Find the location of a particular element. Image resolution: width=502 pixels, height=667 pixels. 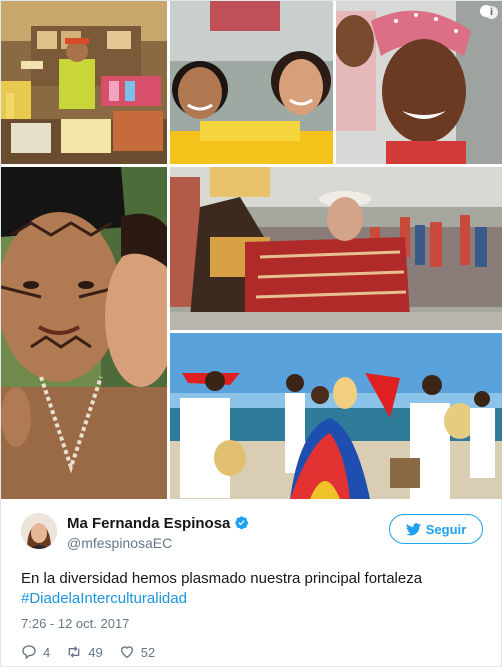

photo-two-women is located at coordinates (251, 82).